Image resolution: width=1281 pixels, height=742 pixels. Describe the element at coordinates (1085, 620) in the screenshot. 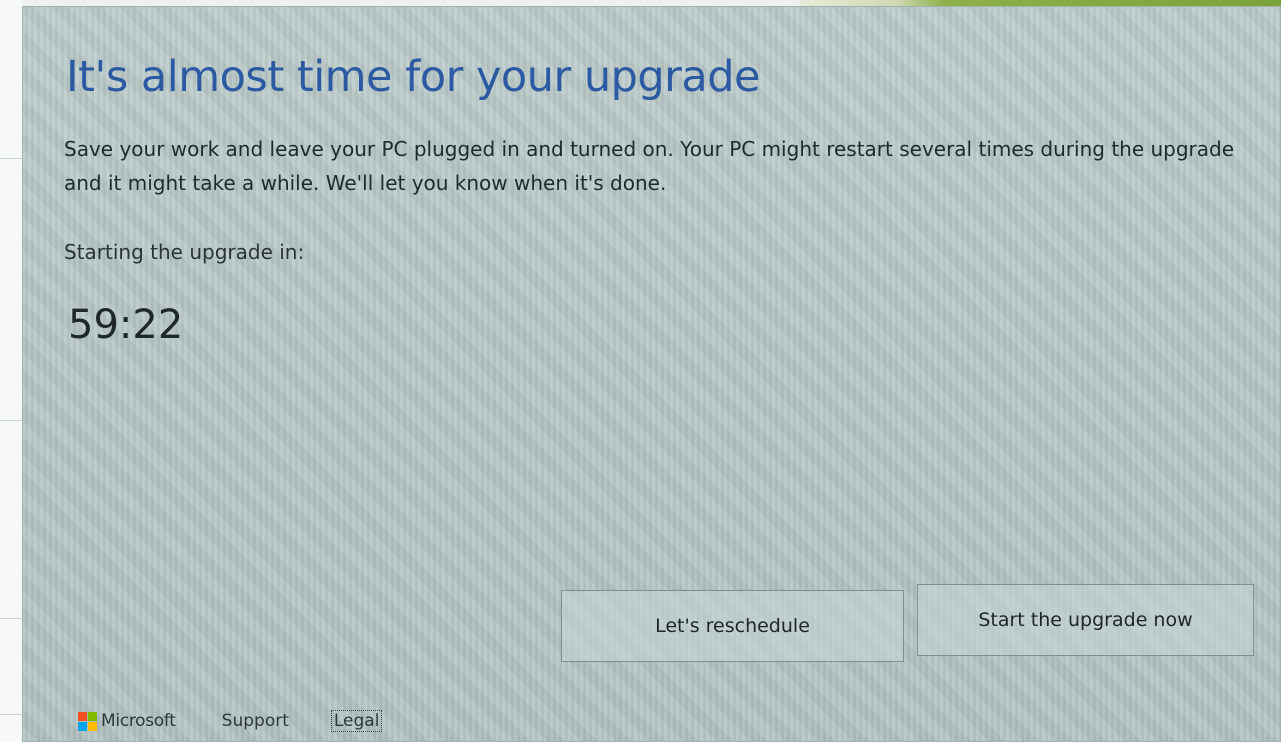

I see `start-upgrade-now-button: Start the upgrade now` at that location.